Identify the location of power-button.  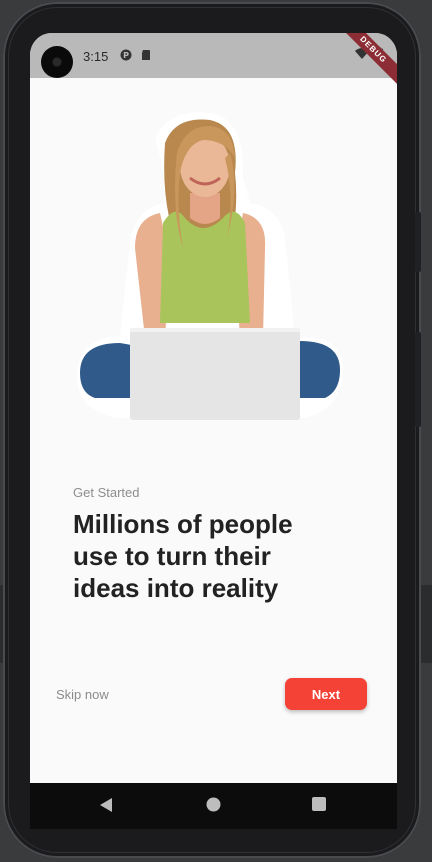
(418, 379).